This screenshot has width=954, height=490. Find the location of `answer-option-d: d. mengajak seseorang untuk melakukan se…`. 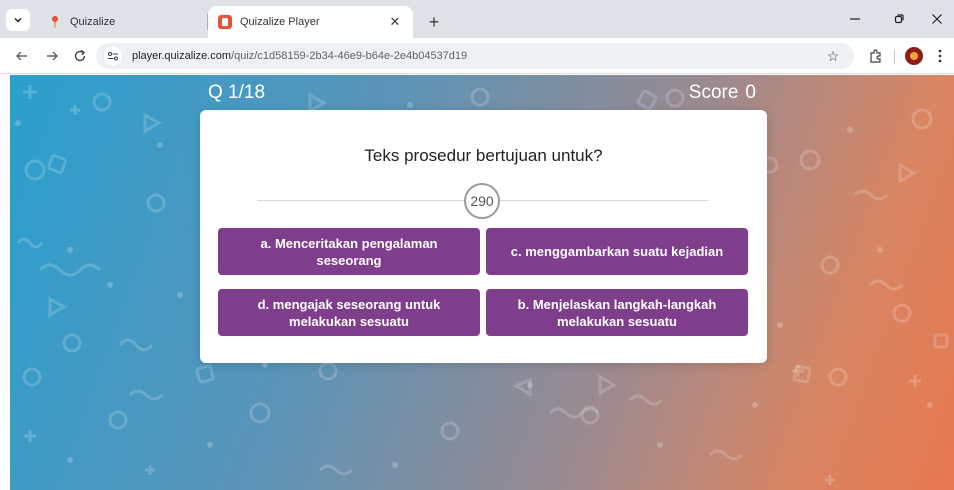

answer-option-d: d. mengajak seseorang untuk melakukan se… is located at coordinates (349, 312).